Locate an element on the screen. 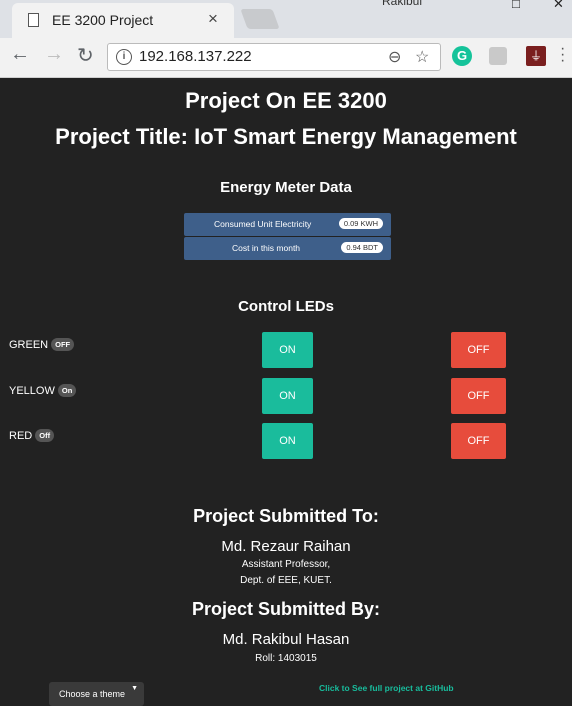 This screenshot has width=572, height=706. led-status-badge: Off is located at coordinates (45, 435).